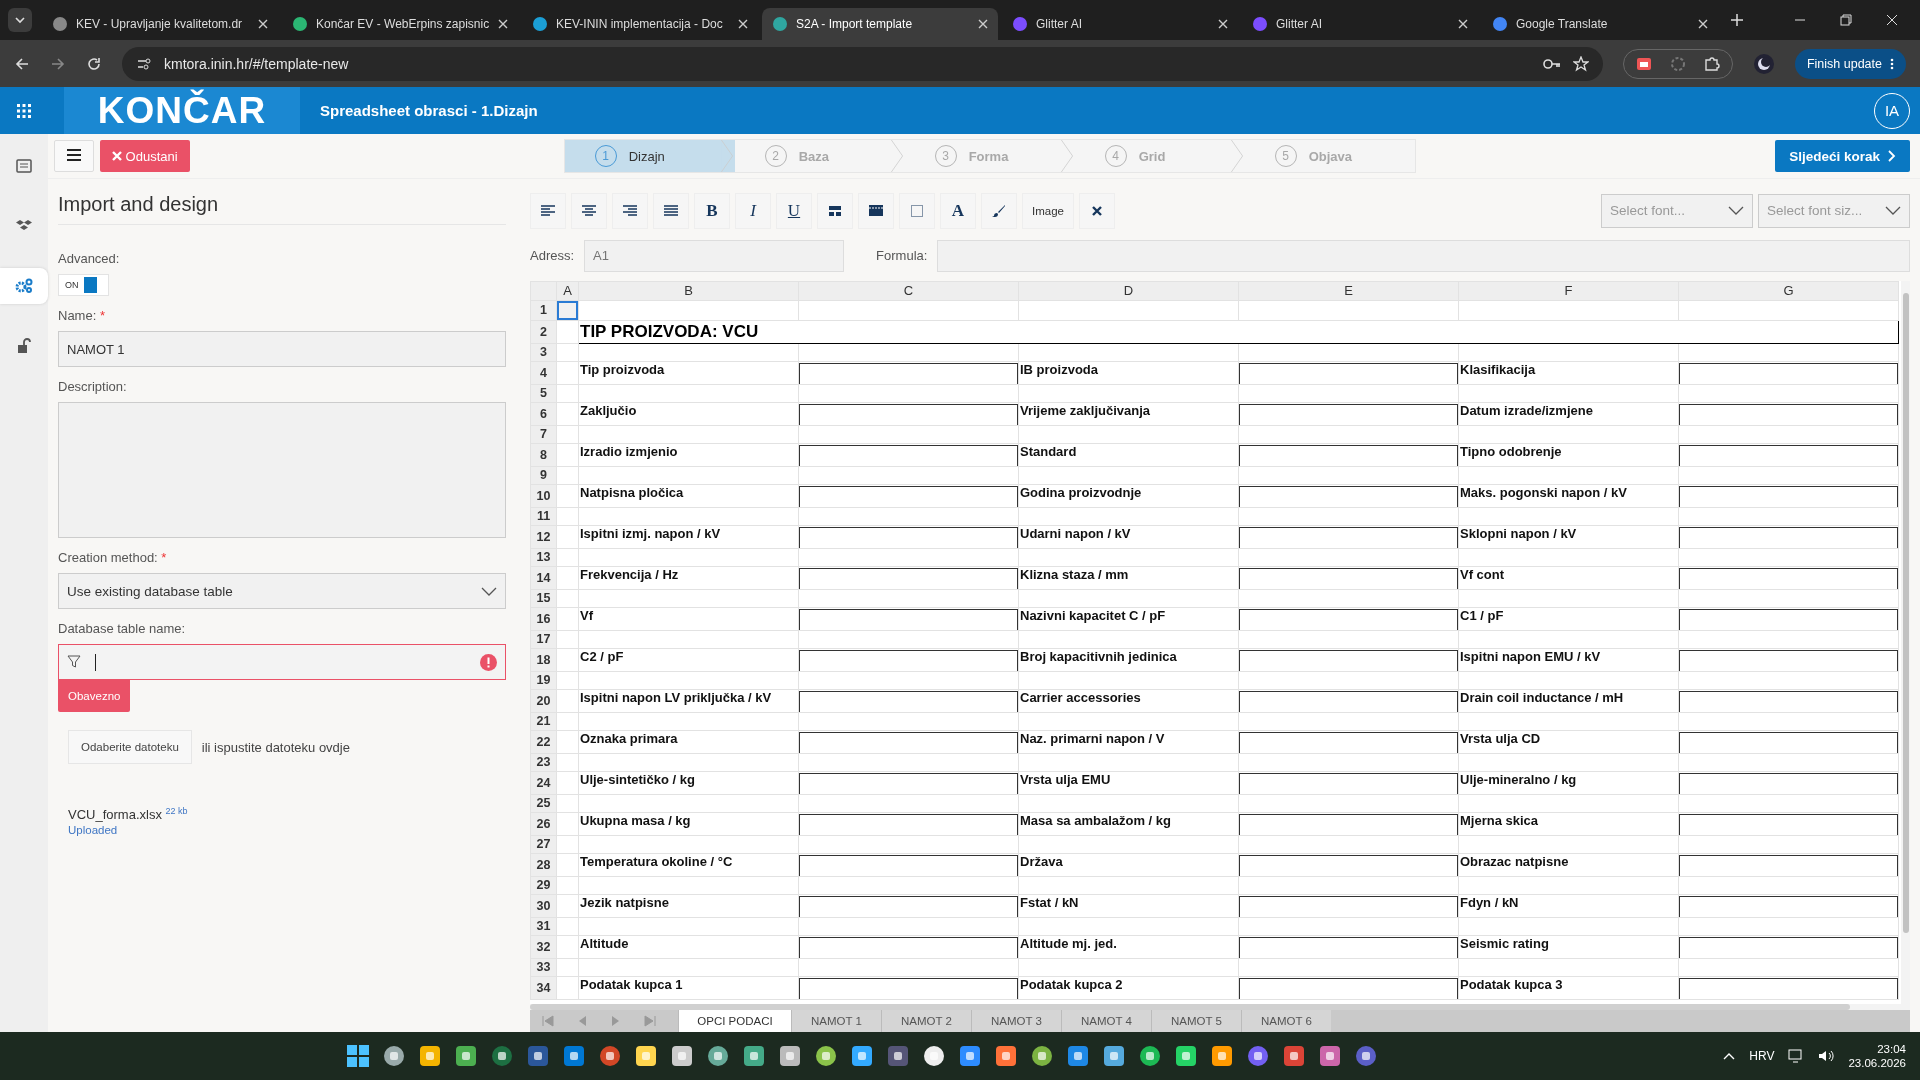  I want to click on image-button: Image, so click(1048, 210).